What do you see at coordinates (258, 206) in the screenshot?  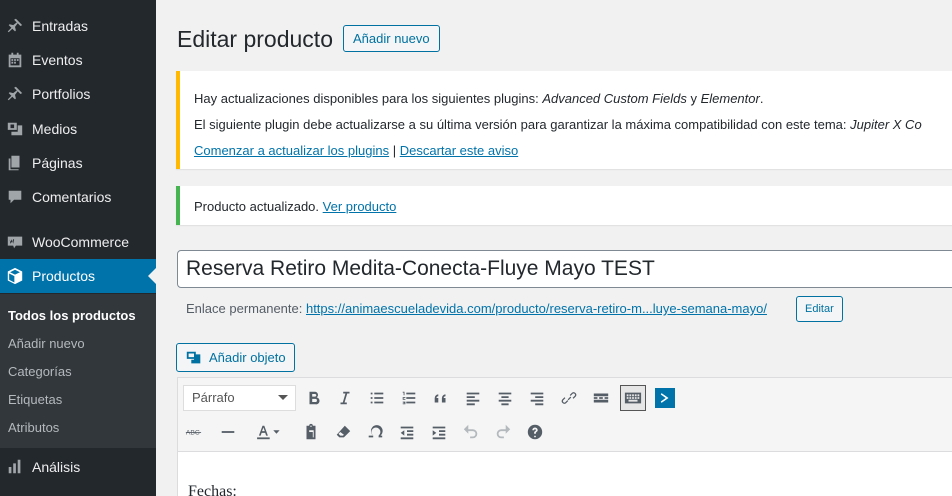 I see `notice-text: Producto actualizado.` at bounding box center [258, 206].